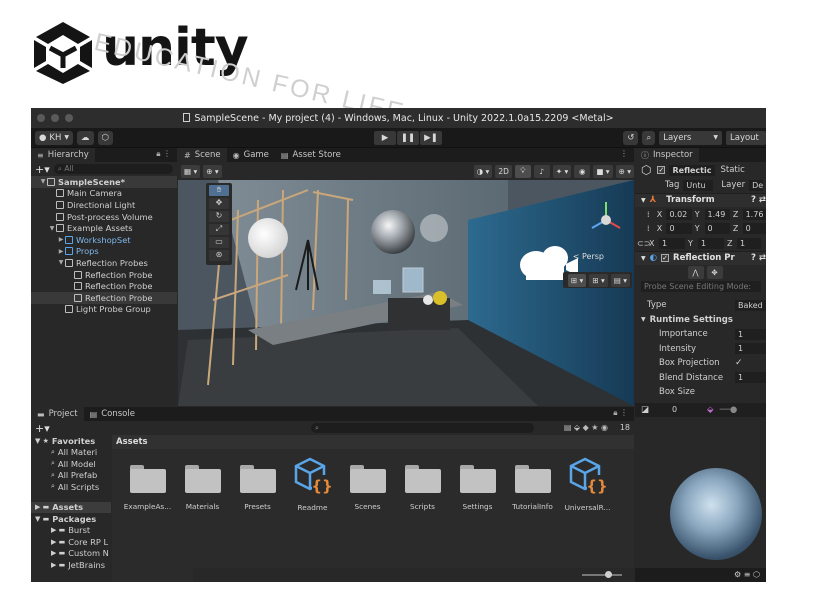 The image size is (823, 608). I want to click on rect-tool-button: ▭, so click(219, 242).